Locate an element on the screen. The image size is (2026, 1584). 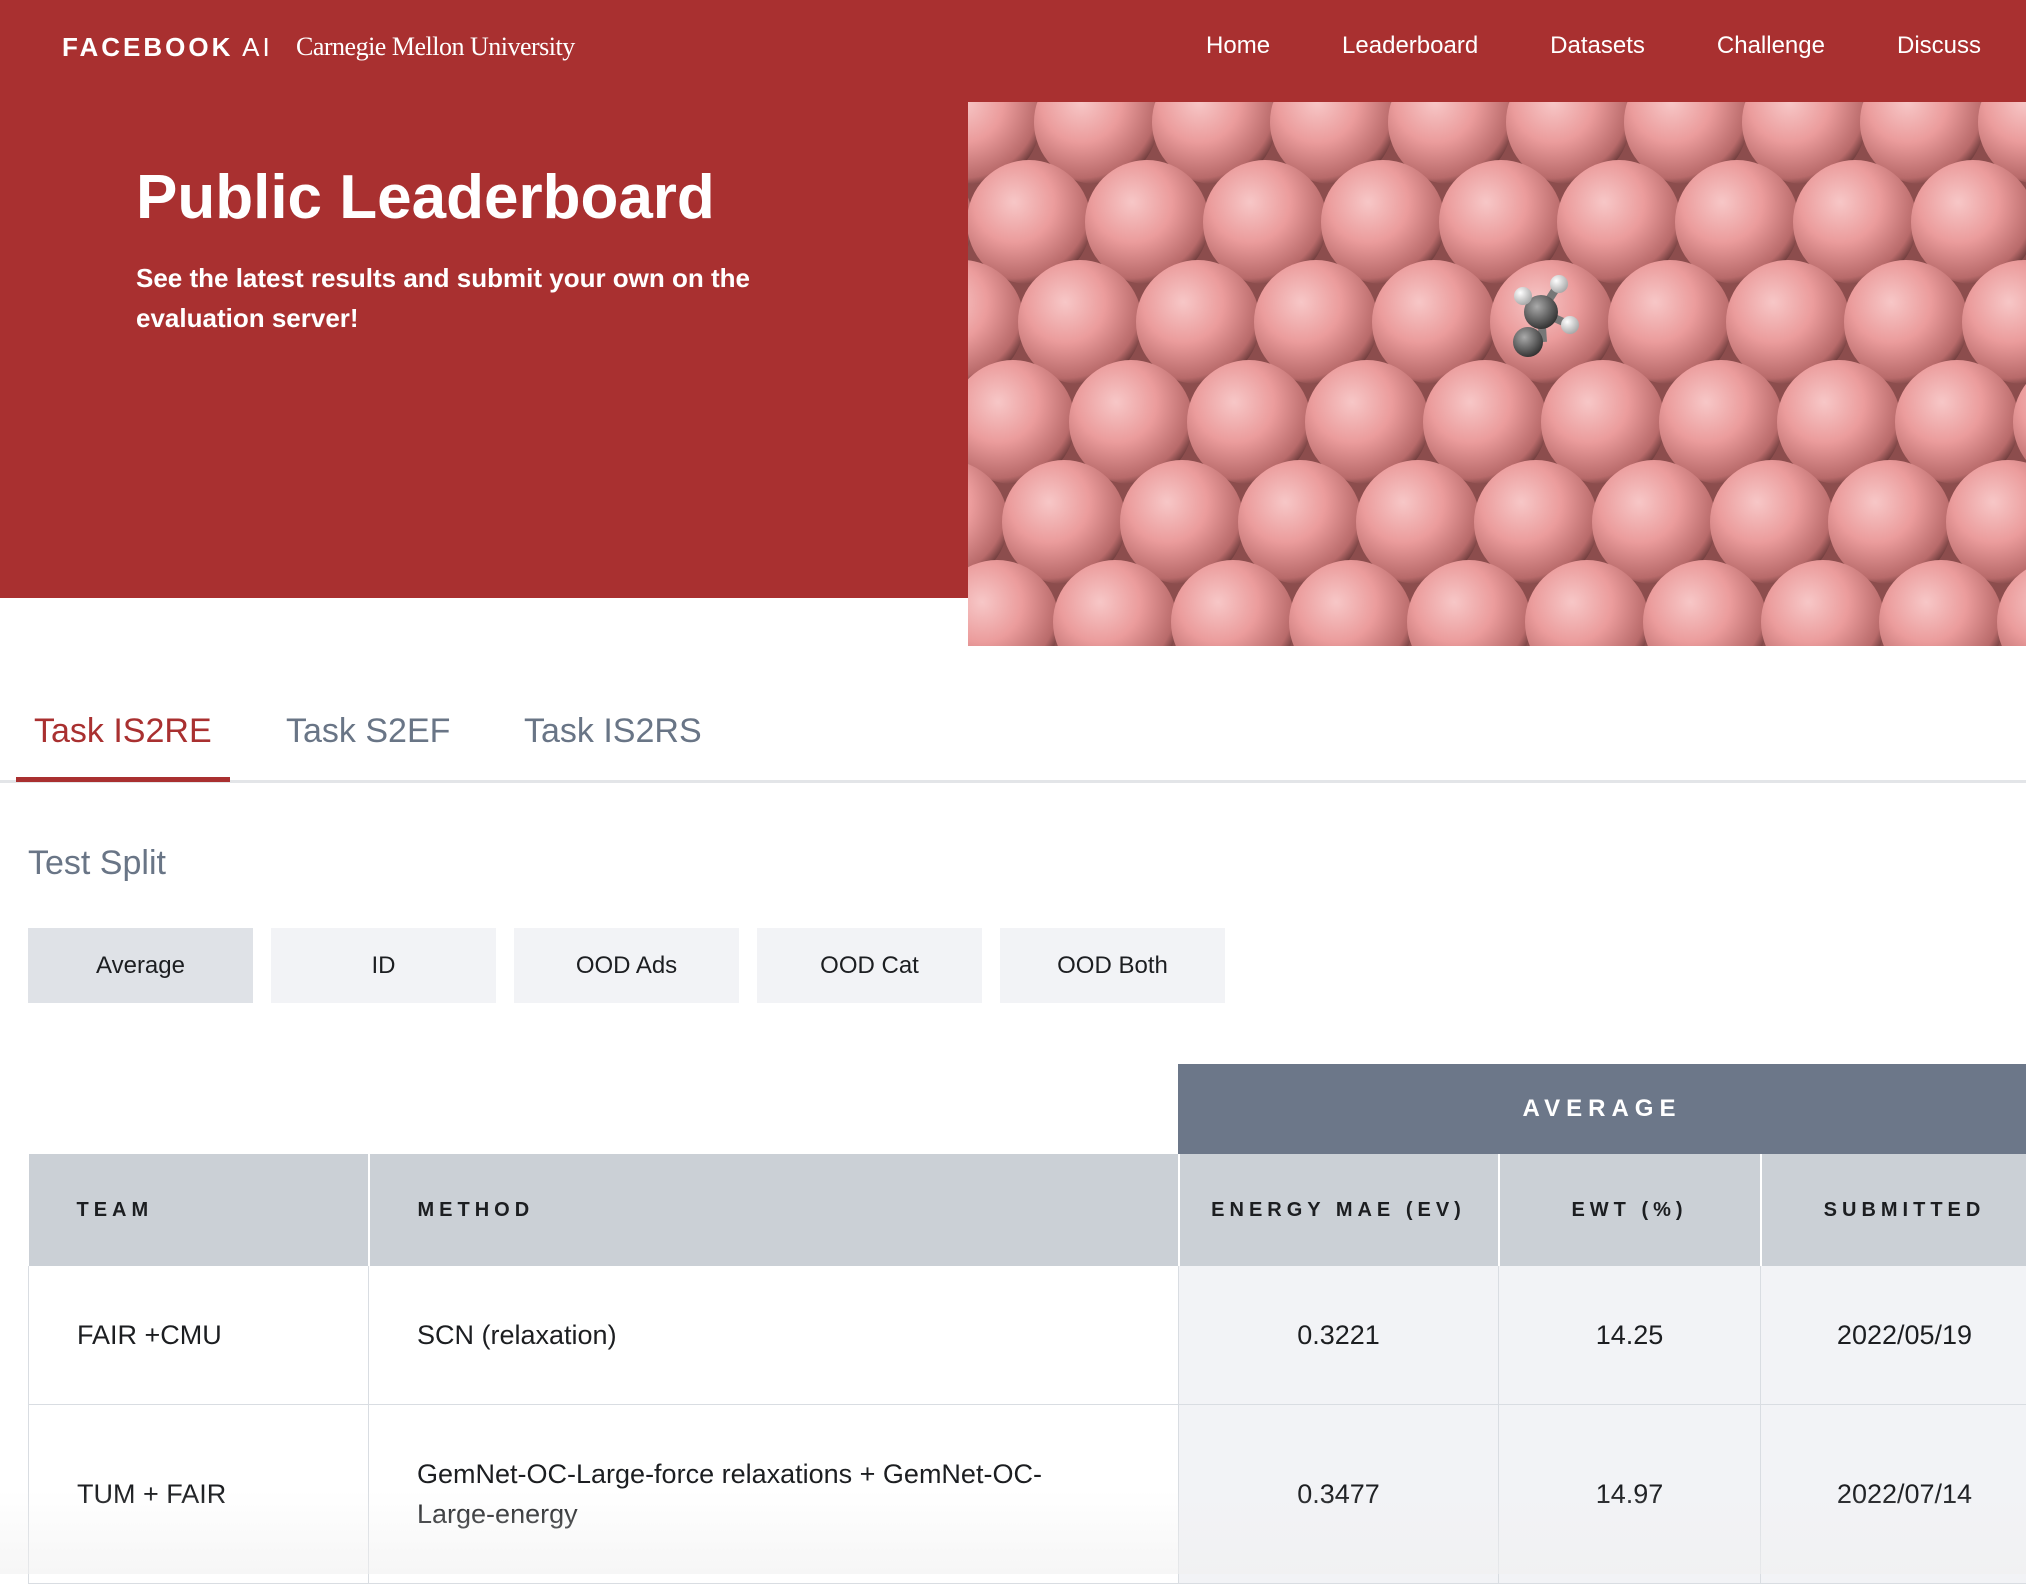
column-header-submitted: SUBMITTED is located at coordinates (1893, 1210).